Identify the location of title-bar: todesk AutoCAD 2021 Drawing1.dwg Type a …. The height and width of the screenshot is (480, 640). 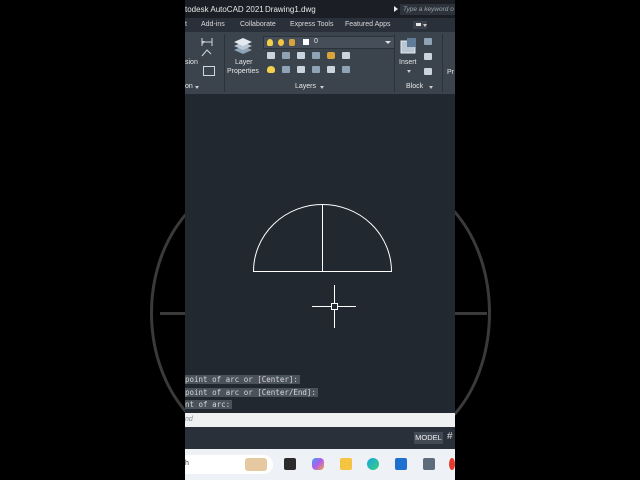
(320, 9).